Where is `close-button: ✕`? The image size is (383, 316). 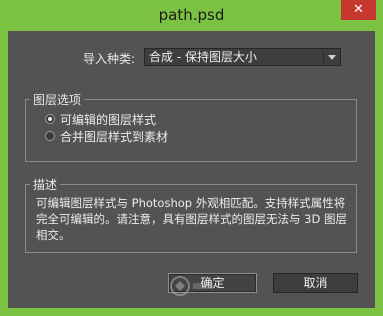
close-button: ✕ is located at coordinates (358, 10).